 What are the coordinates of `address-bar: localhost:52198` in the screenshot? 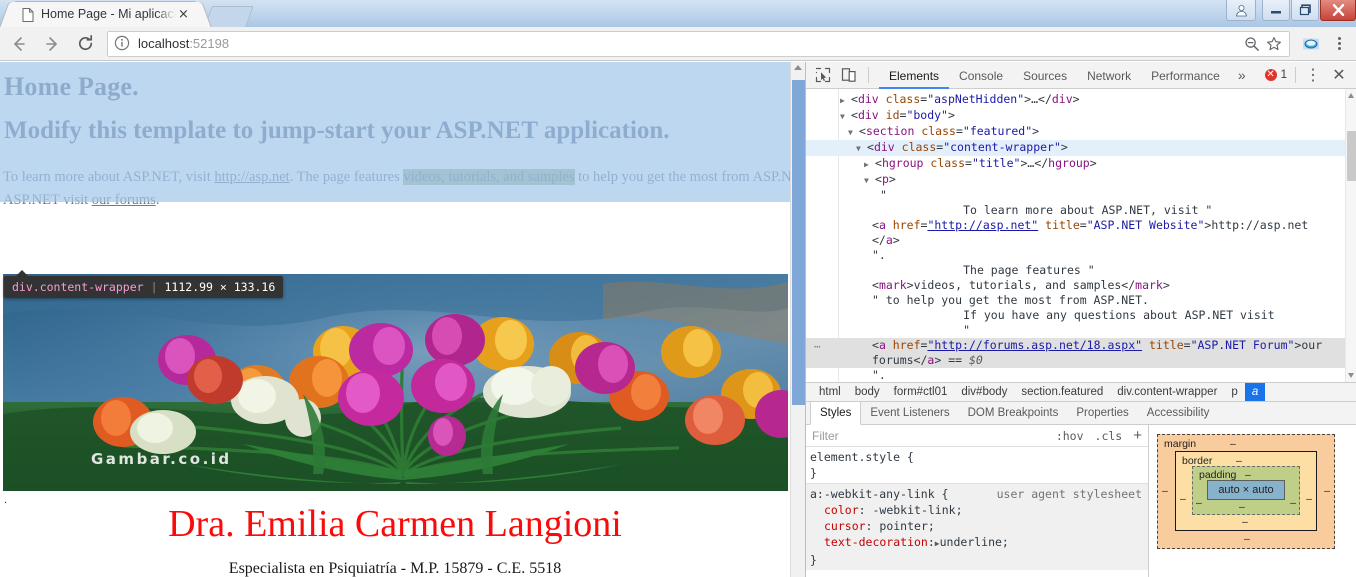 It's located at (698, 43).